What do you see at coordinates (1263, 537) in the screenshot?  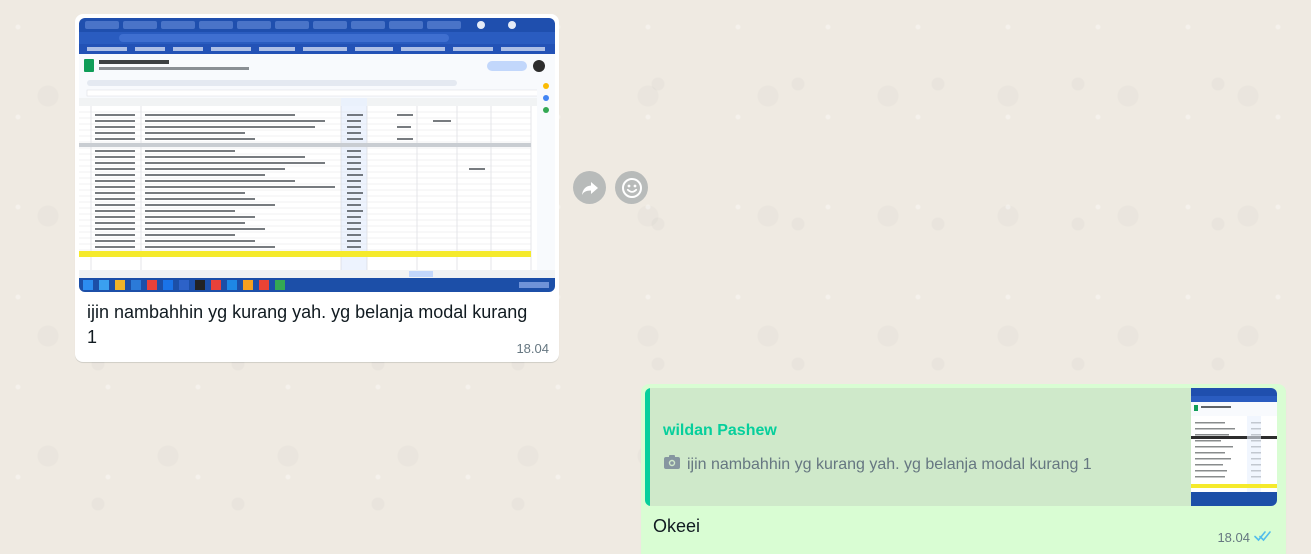 I see `double-check-icon` at bounding box center [1263, 537].